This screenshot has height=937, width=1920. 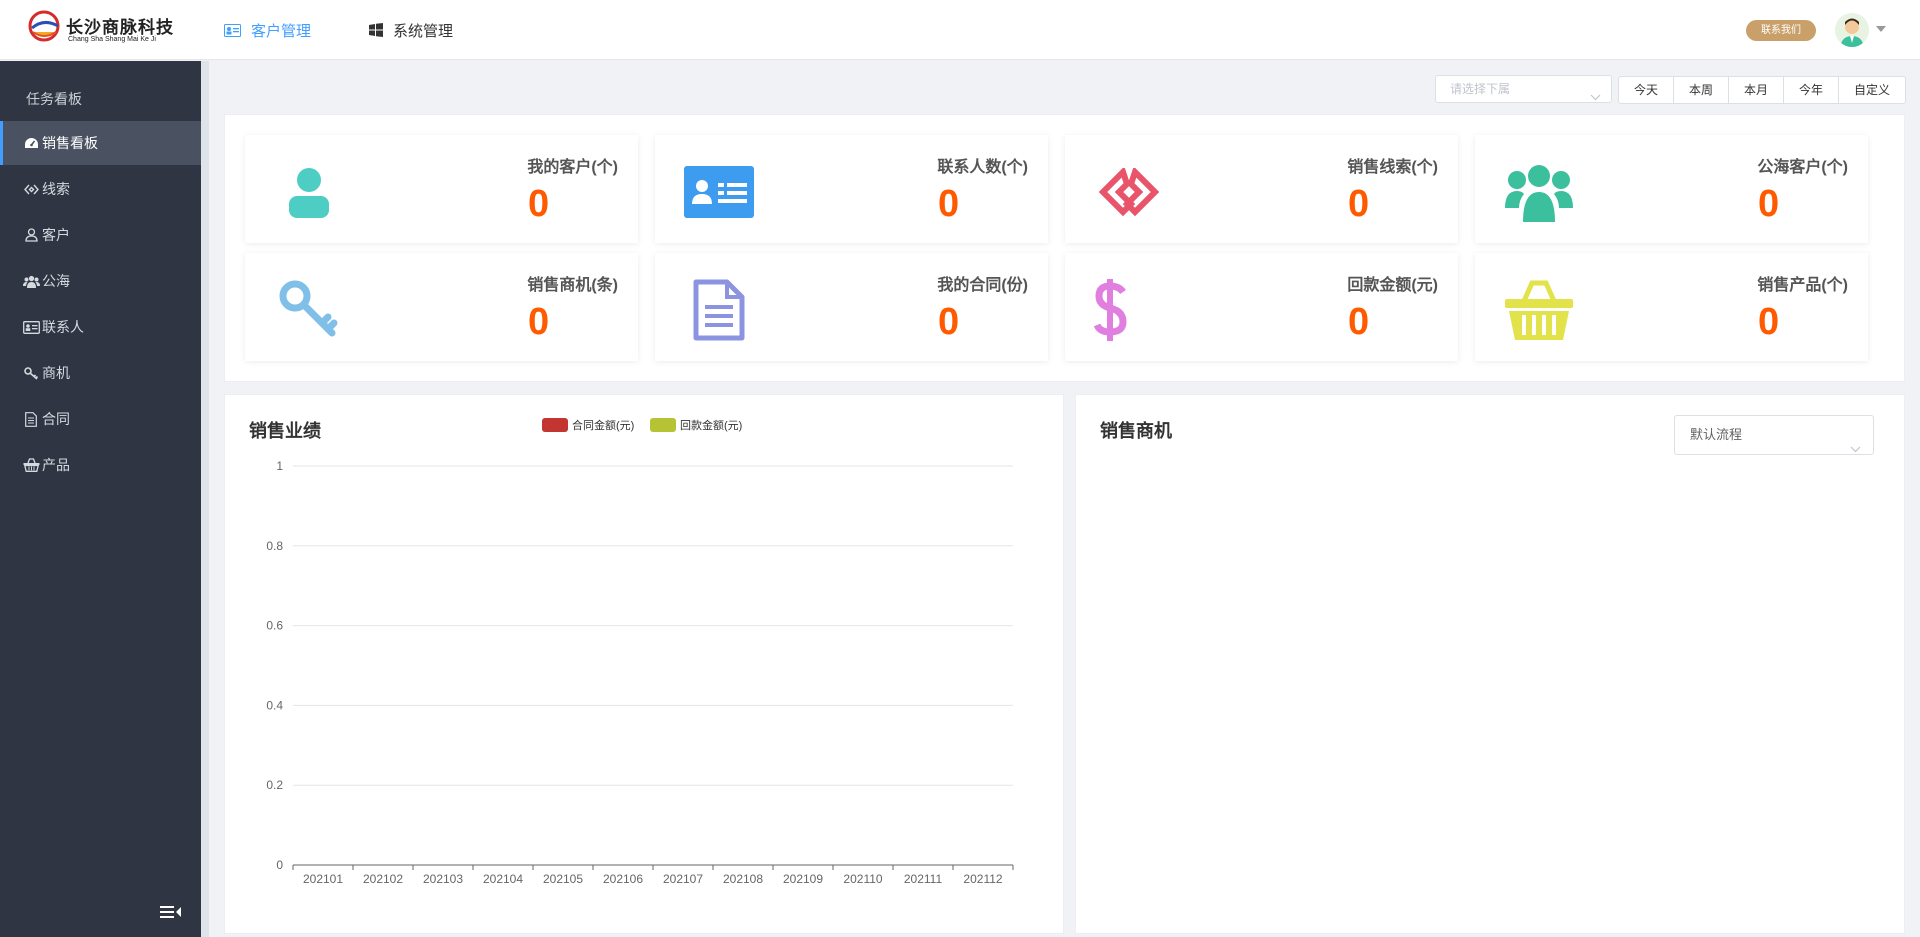 I want to click on date-range-group: 今天 本周 本月 今年 自定义, so click(x=1762, y=90).